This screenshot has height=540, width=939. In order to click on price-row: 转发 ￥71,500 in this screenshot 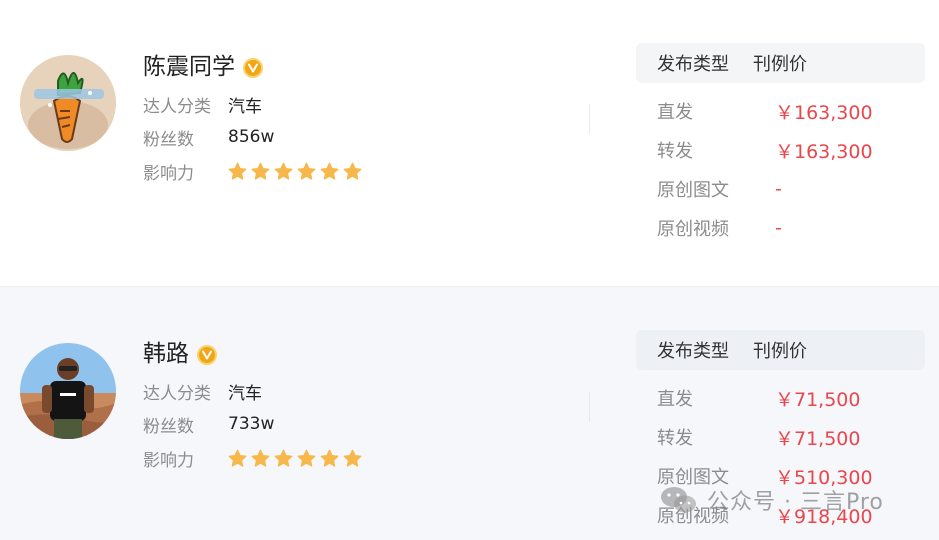, I will do `click(758, 437)`.